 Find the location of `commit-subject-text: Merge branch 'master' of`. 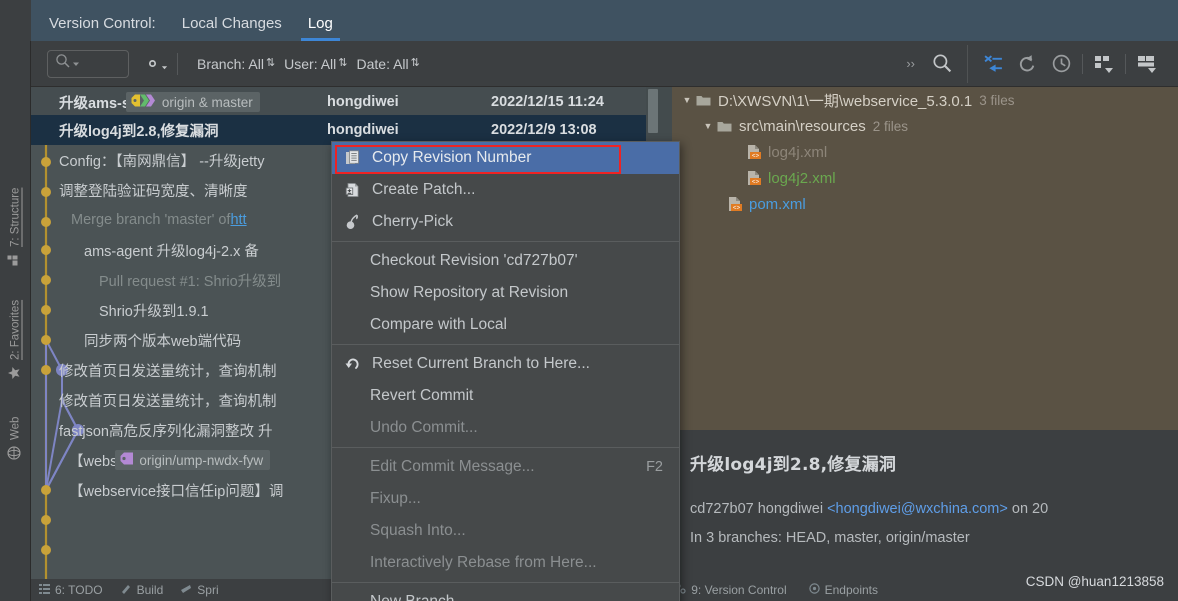

commit-subject-text: Merge branch 'master' of is located at coordinates (151, 220).